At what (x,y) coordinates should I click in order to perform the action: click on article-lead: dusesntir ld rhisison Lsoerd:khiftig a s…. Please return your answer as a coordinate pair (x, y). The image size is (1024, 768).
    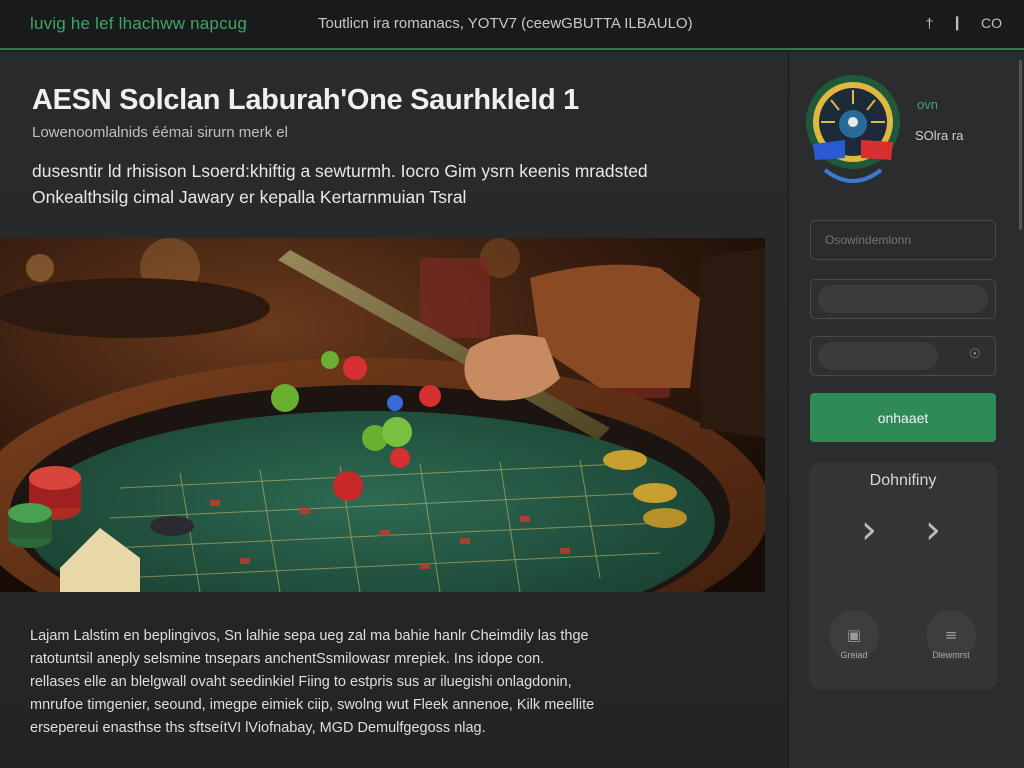
    Looking at the image, I should click on (392, 184).